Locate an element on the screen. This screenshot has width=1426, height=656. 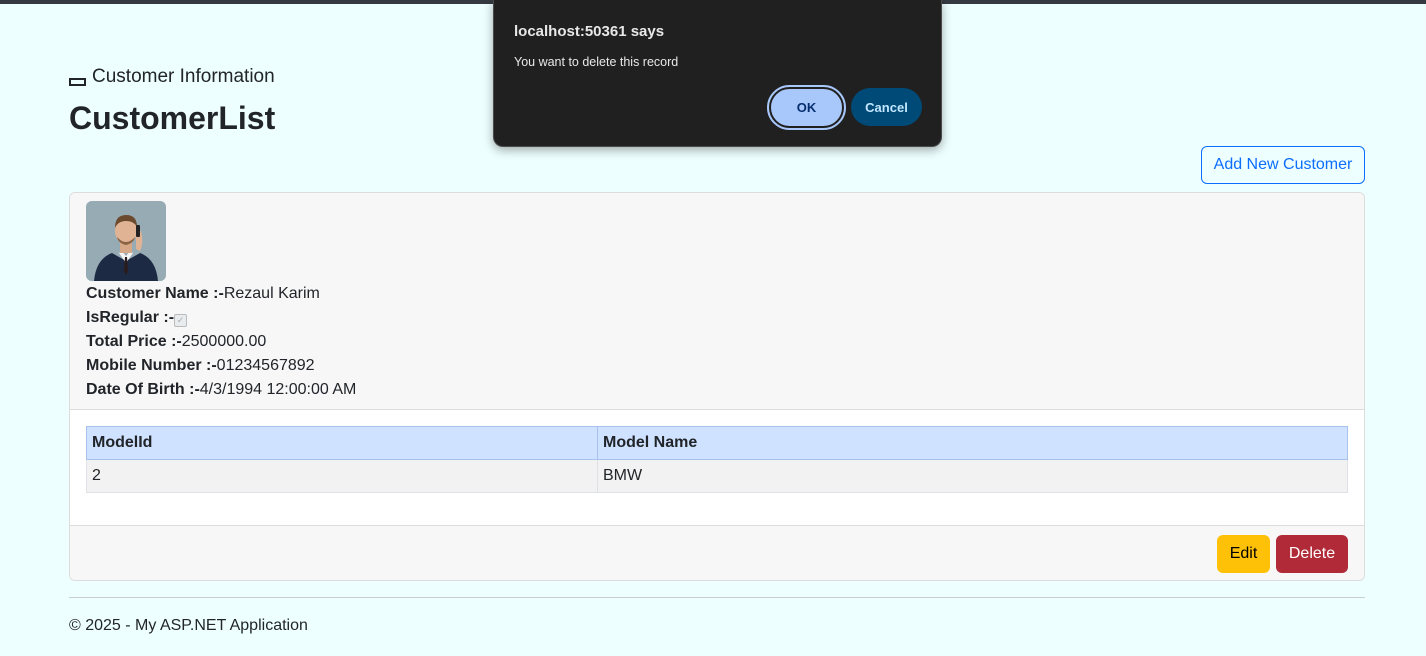
date-of-birth-line: Date Of Birth :-4/3/1994 12:00:00 AM is located at coordinates (221, 390).